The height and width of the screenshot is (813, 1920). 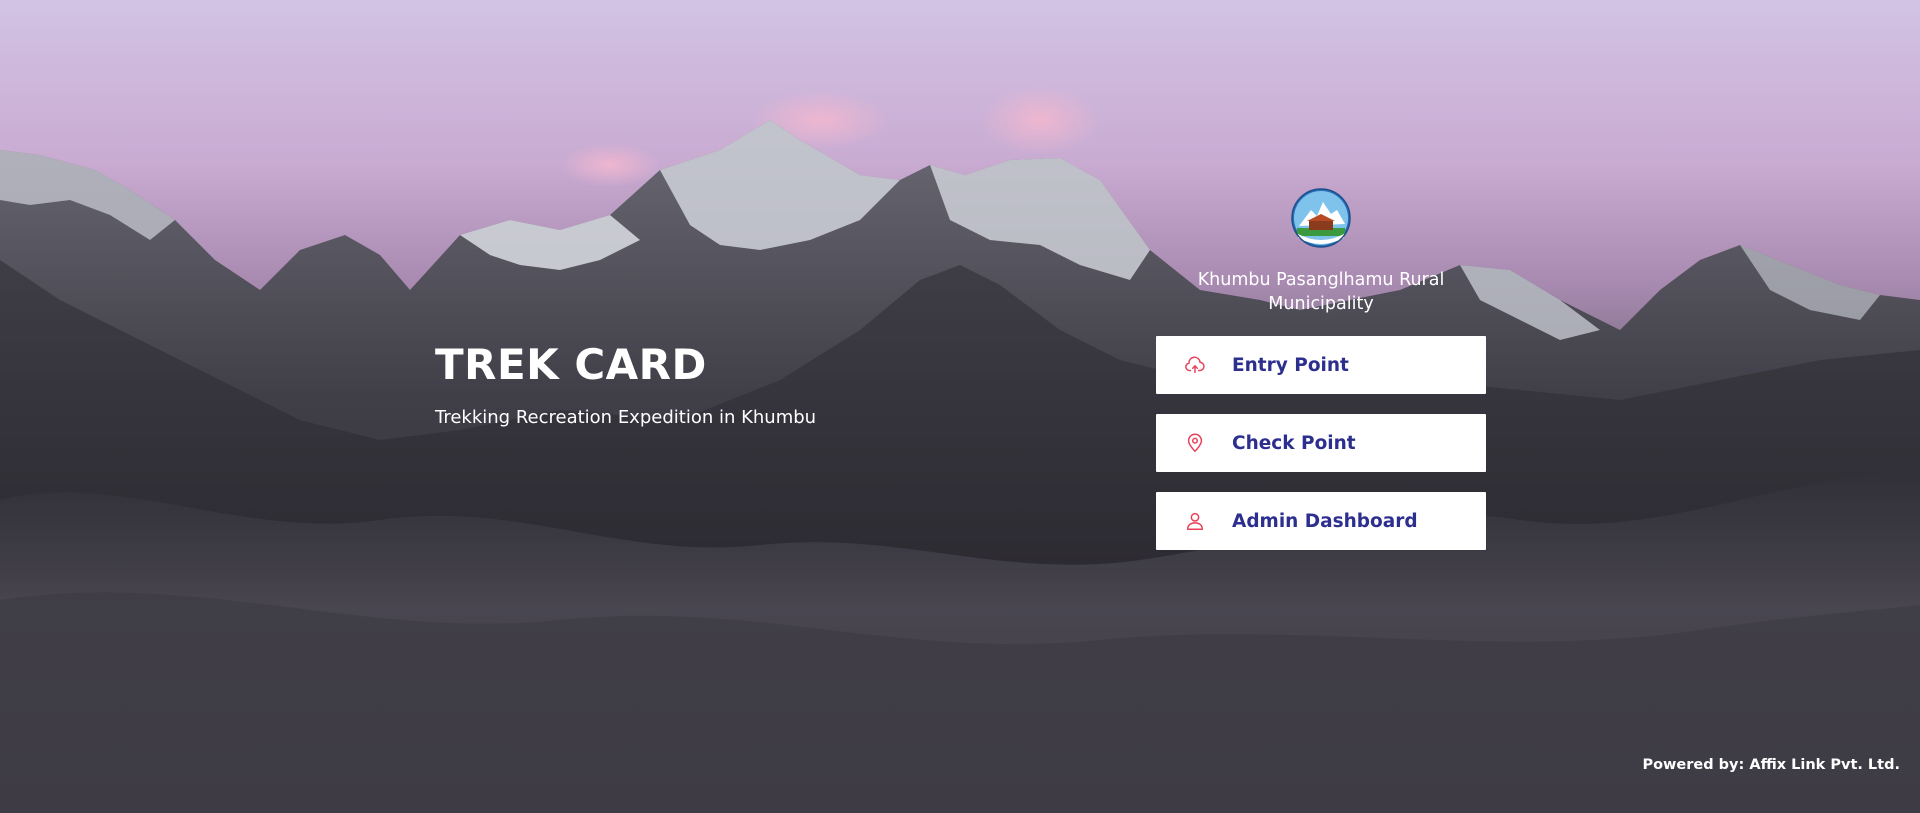 I want to click on entry-point-label: Entry Point, so click(x=1290, y=365).